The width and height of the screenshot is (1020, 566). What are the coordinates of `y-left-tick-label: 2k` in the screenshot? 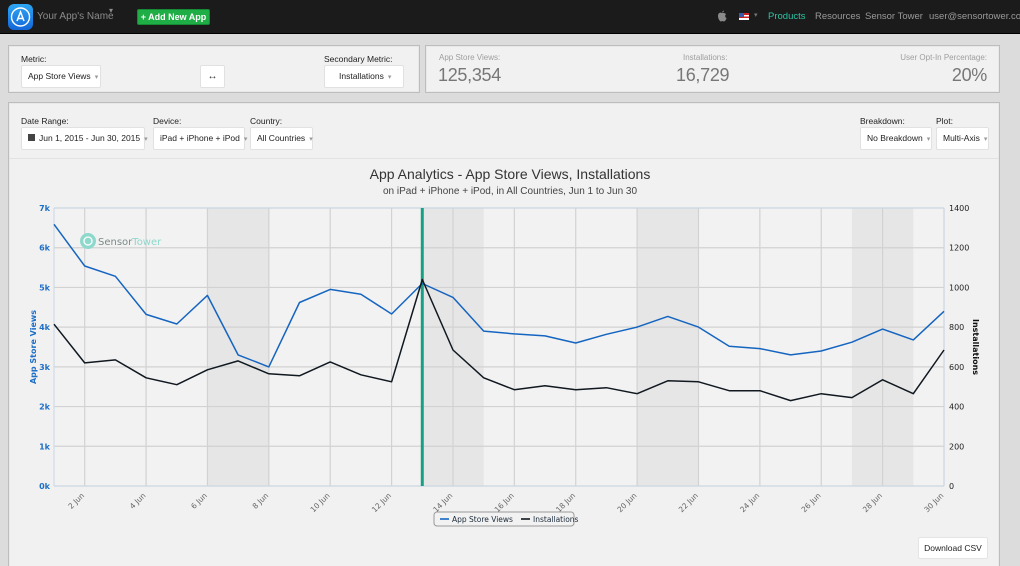 It's located at (45, 407).